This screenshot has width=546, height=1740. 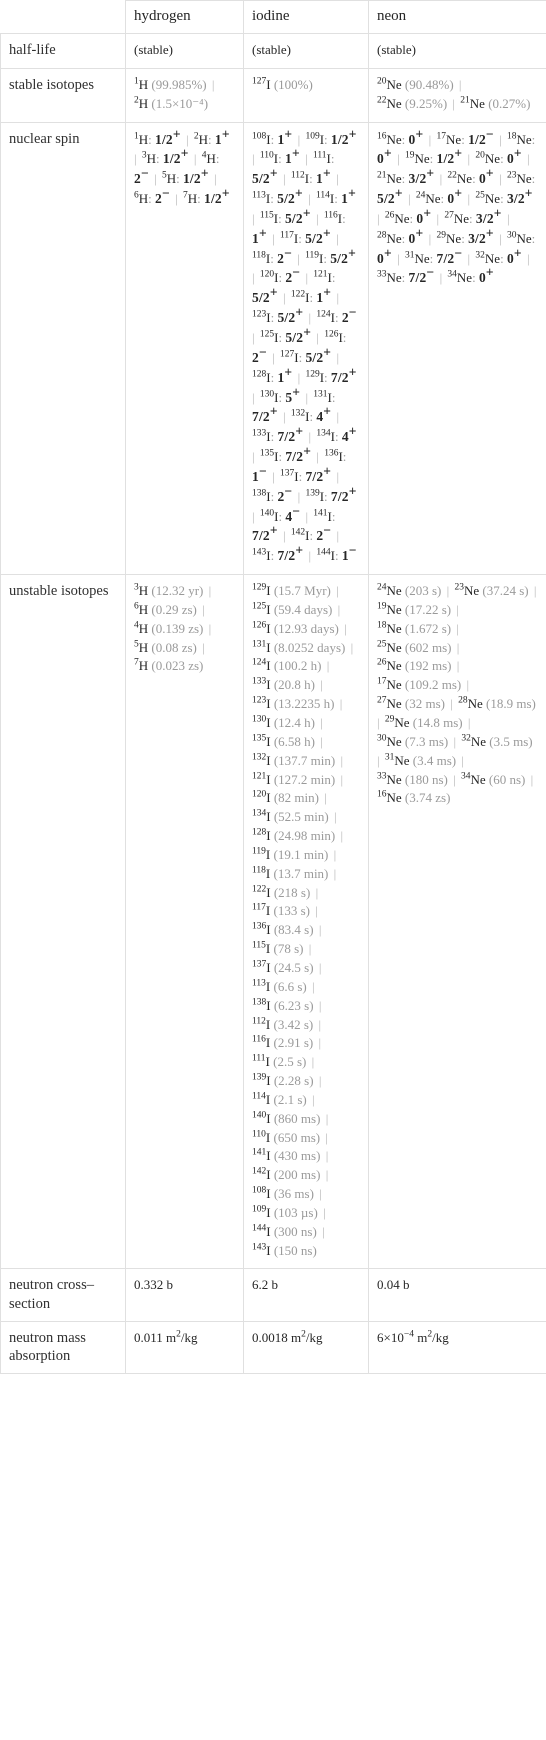 I want to click on row-label-unstable-isotopes: unstable isotopes, so click(x=63, y=922).